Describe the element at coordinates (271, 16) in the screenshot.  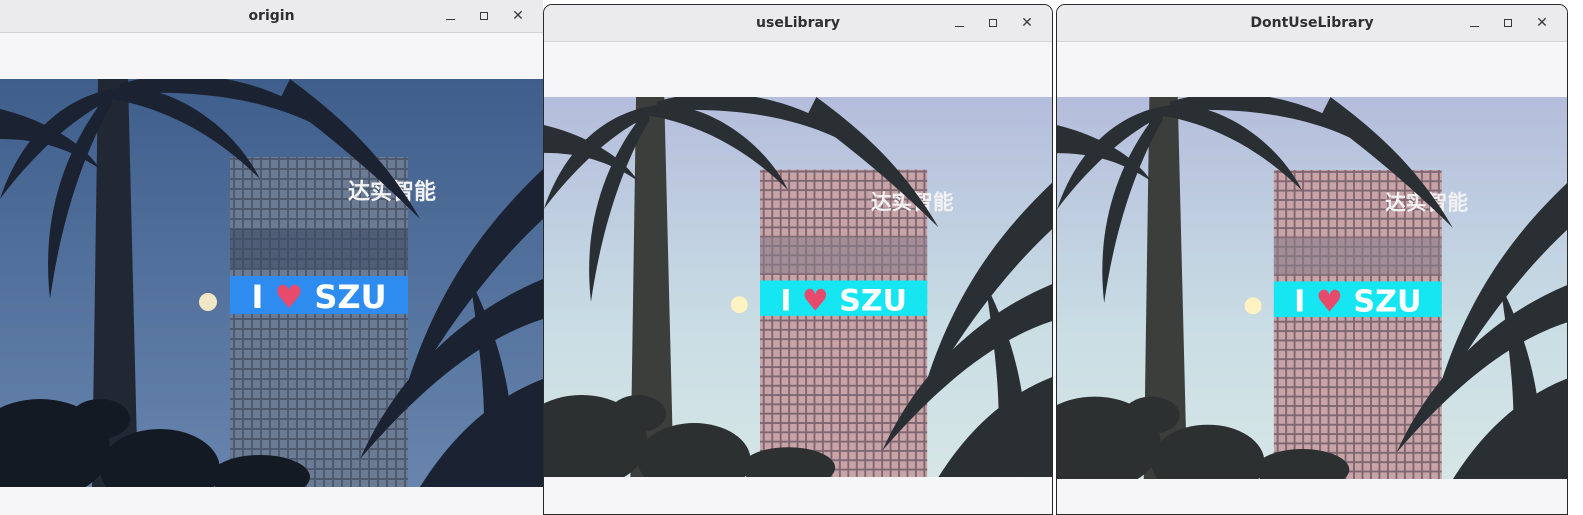
I see `title-bar: origin ✕` at that location.